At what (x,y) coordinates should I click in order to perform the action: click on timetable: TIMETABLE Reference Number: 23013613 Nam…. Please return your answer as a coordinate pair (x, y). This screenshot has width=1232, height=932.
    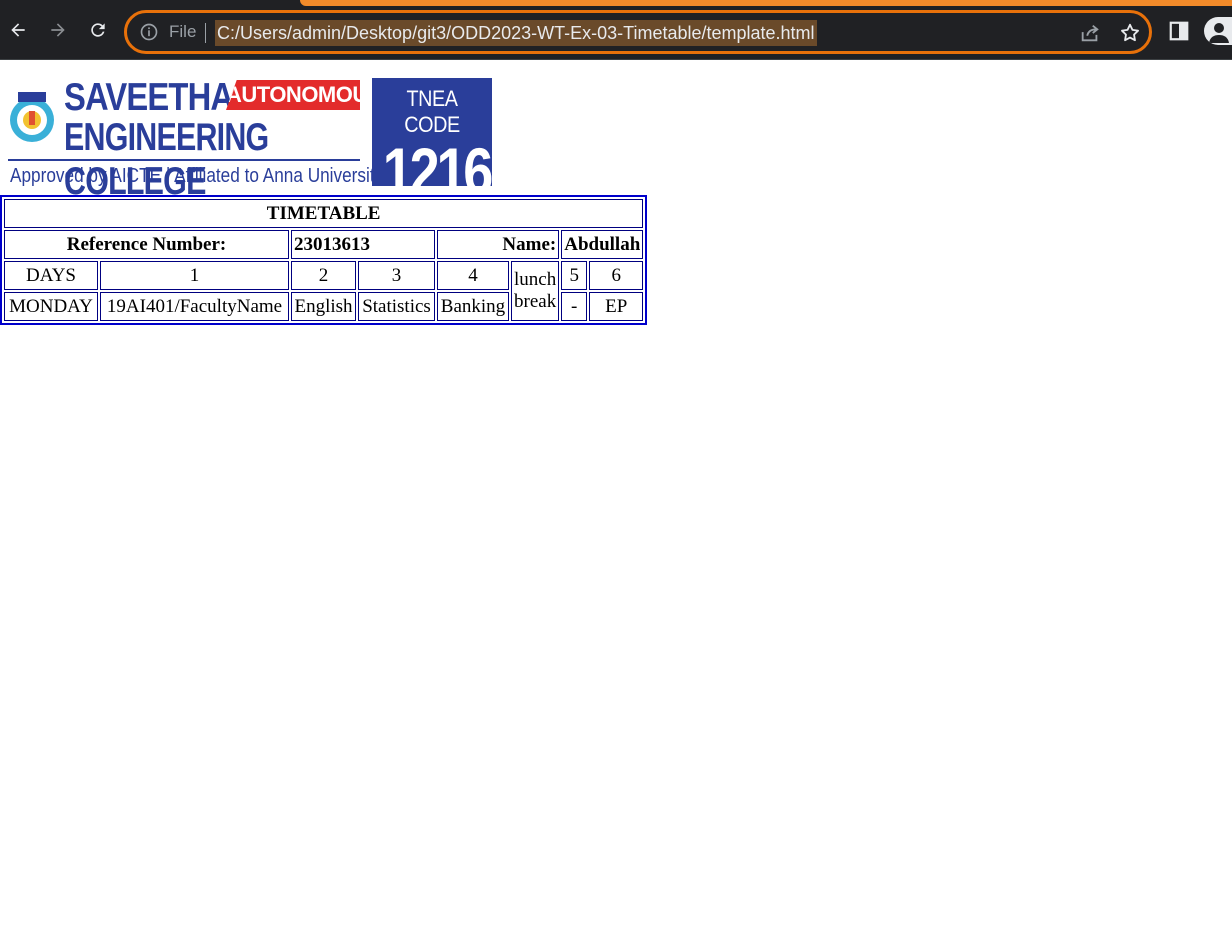
    Looking at the image, I should click on (324, 260).